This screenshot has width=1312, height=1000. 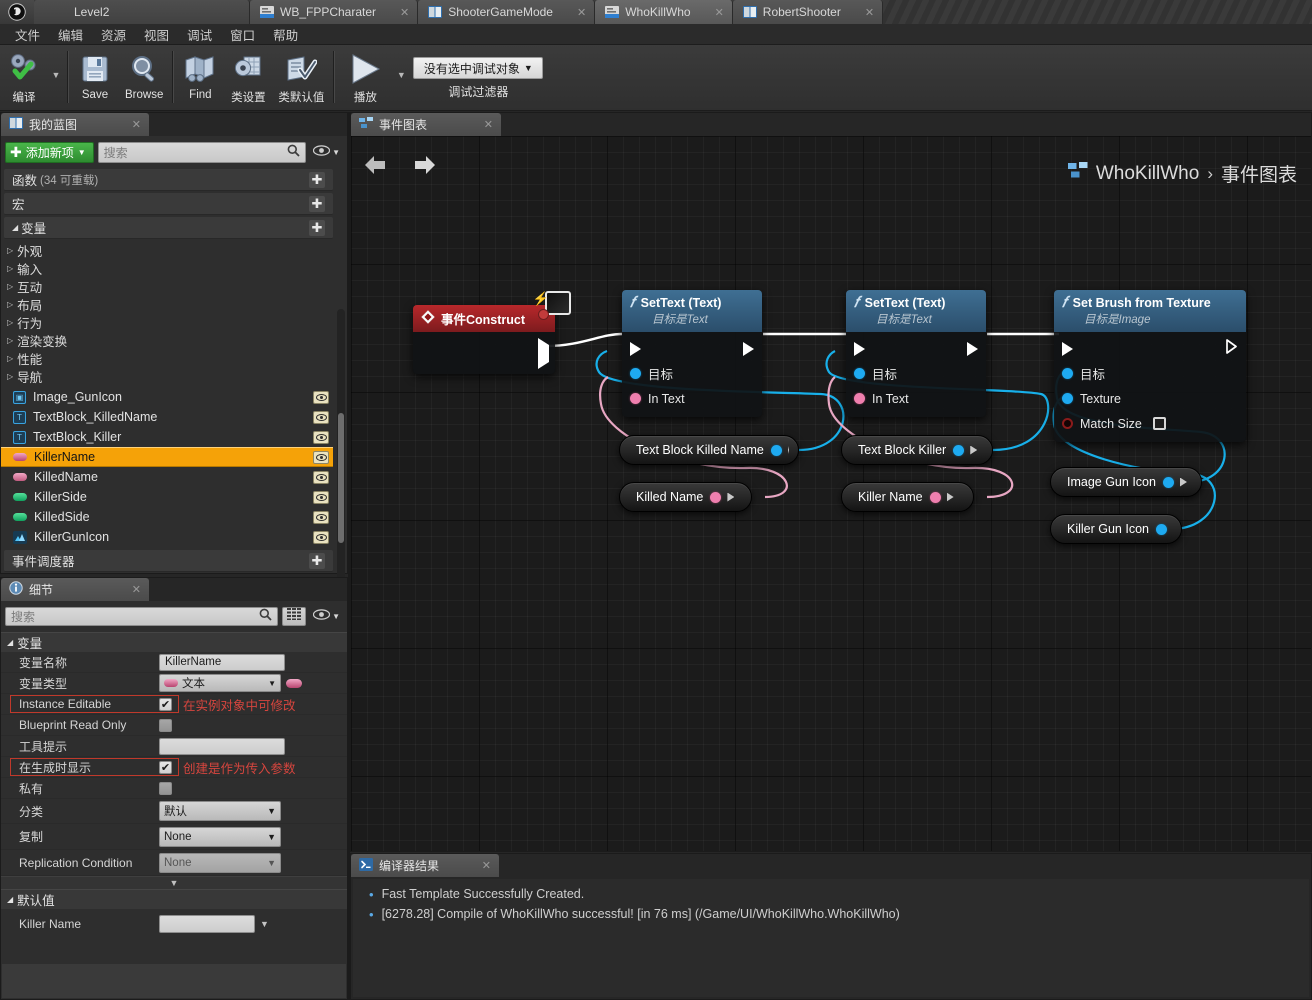 What do you see at coordinates (317, 560) in the screenshot?
I see `add-event-dispatcher-button: ✚` at bounding box center [317, 560].